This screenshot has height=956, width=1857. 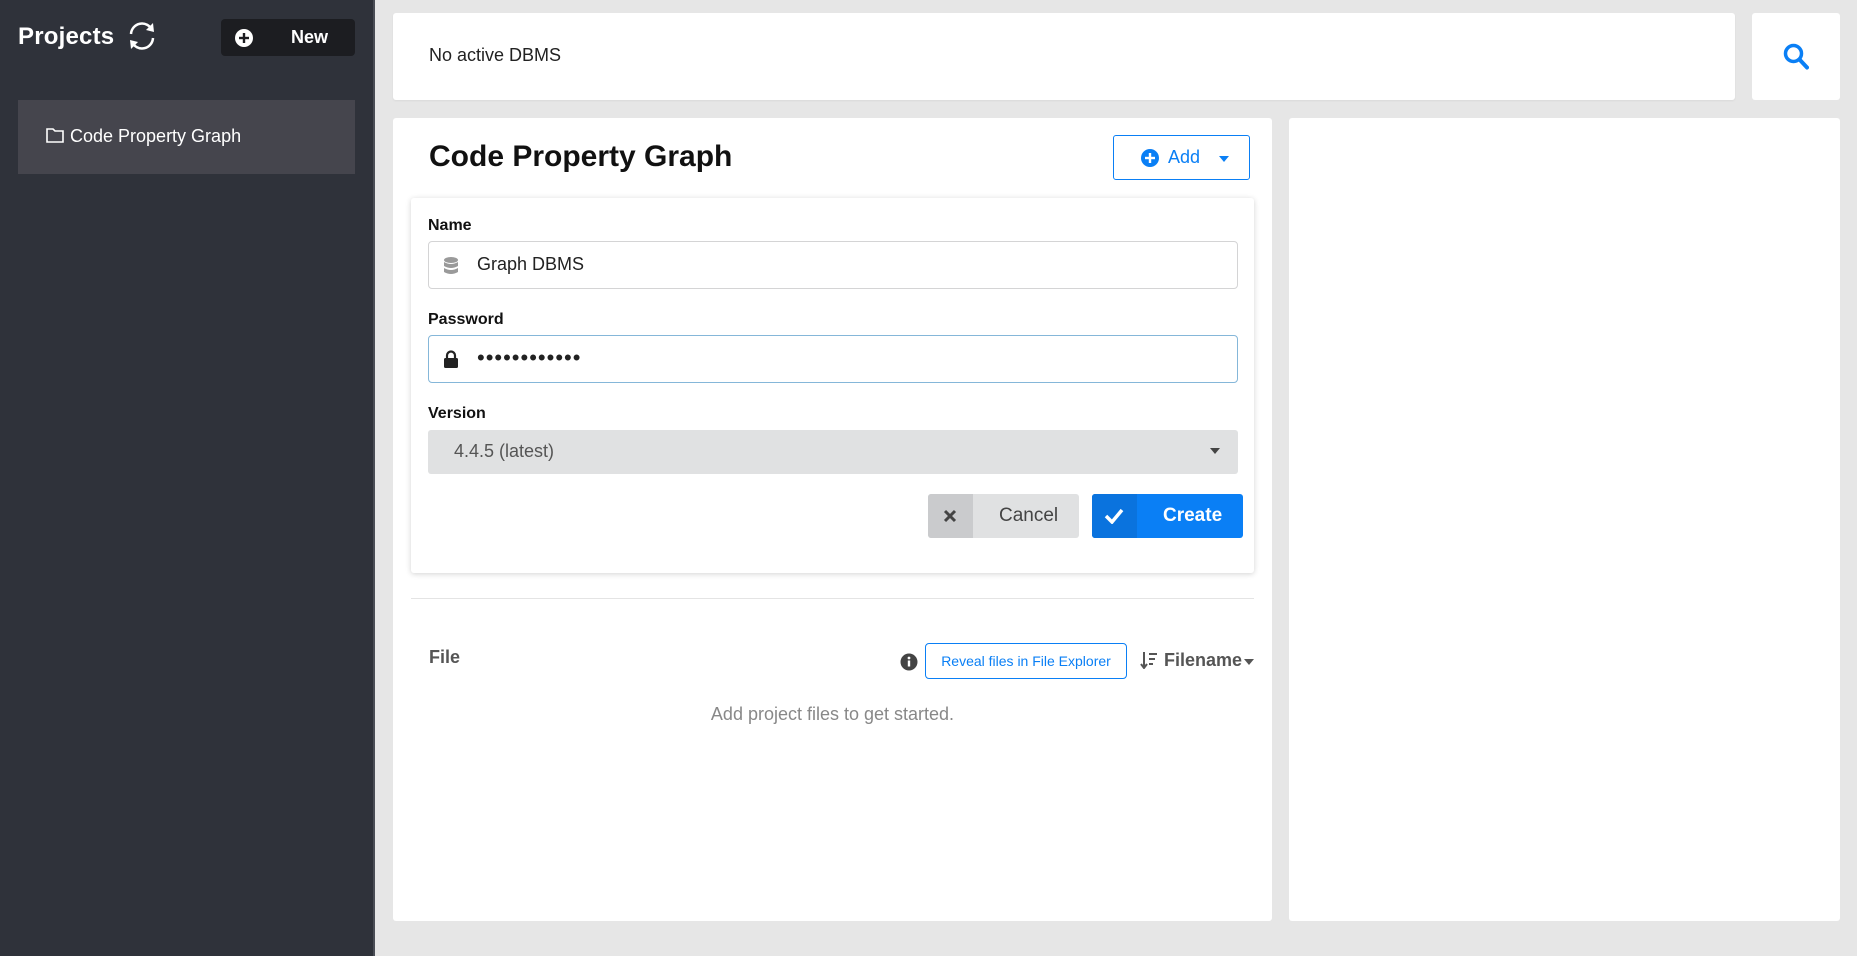 What do you see at coordinates (529, 357) in the screenshot?
I see `password-value: ••••••••••••` at bounding box center [529, 357].